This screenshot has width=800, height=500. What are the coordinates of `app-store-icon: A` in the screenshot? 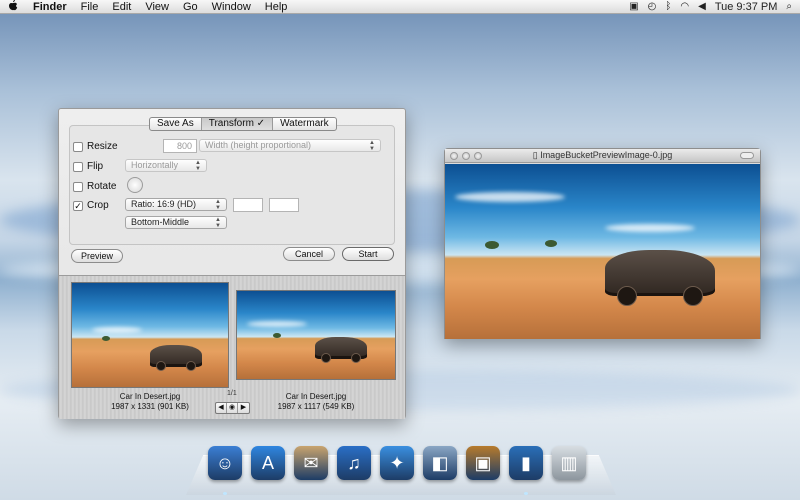 It's located at (268, 463).